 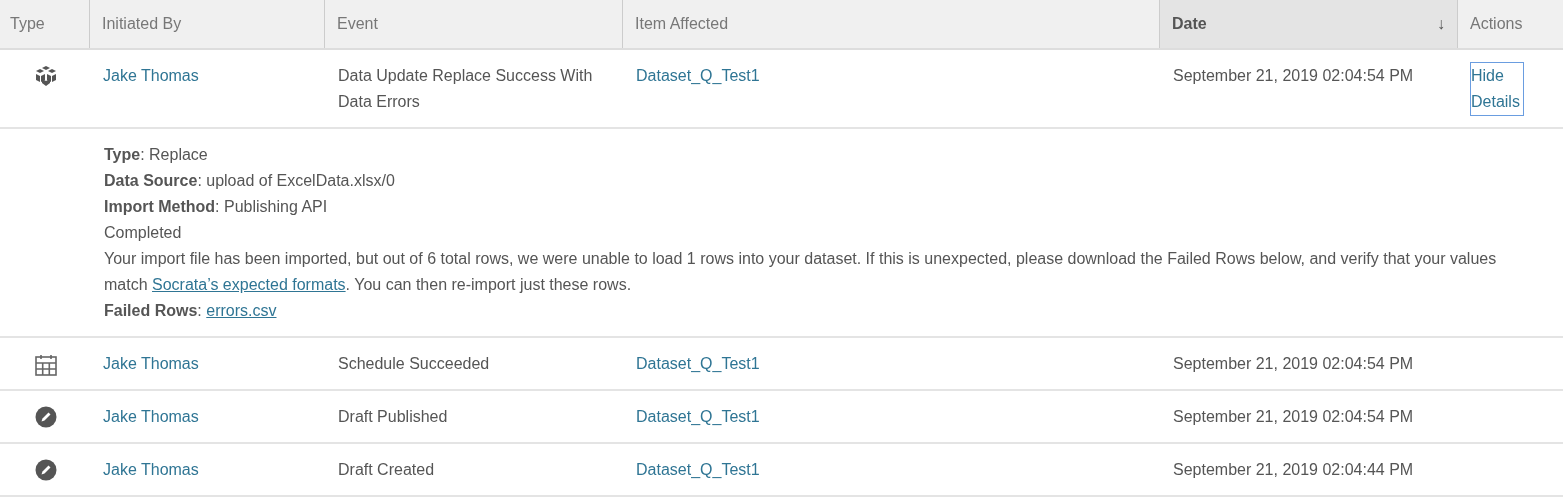 I want to click on column-header: Actions, so click(x=1510, y=24).